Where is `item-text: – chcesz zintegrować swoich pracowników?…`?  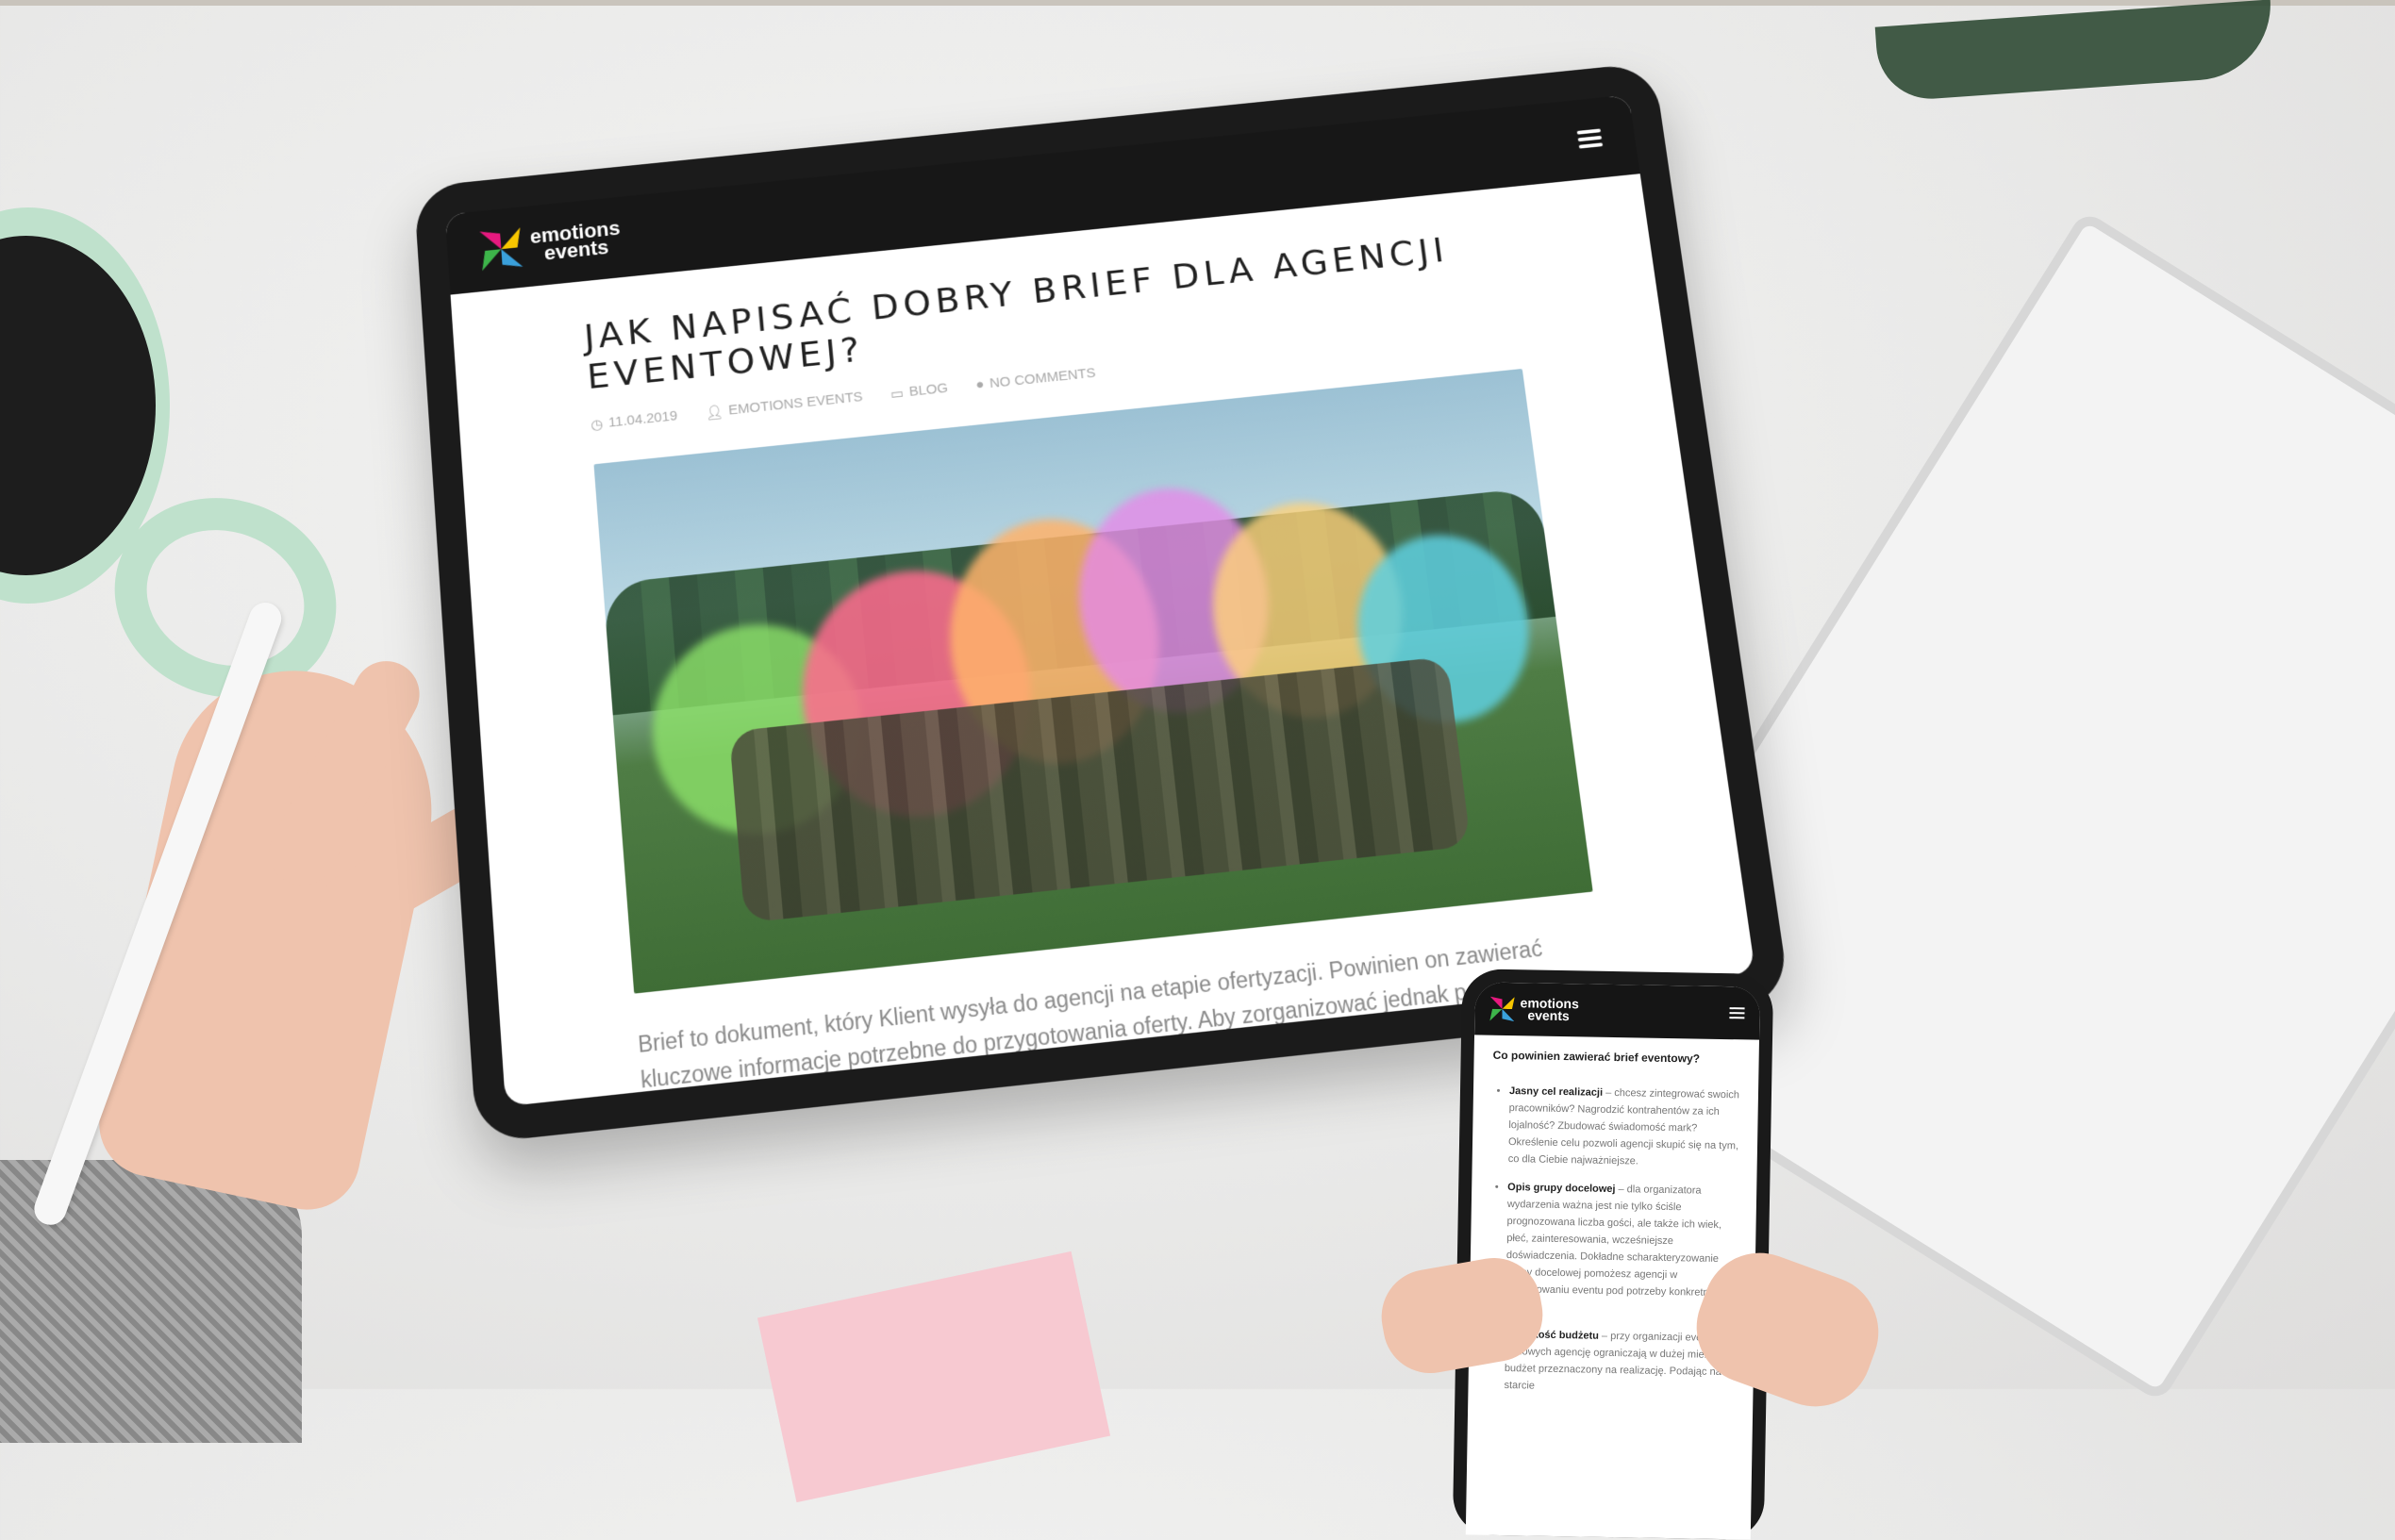
item-text: – chcesz zintegrować swoich pracowników?… is located at coordinates (1623, 1126).